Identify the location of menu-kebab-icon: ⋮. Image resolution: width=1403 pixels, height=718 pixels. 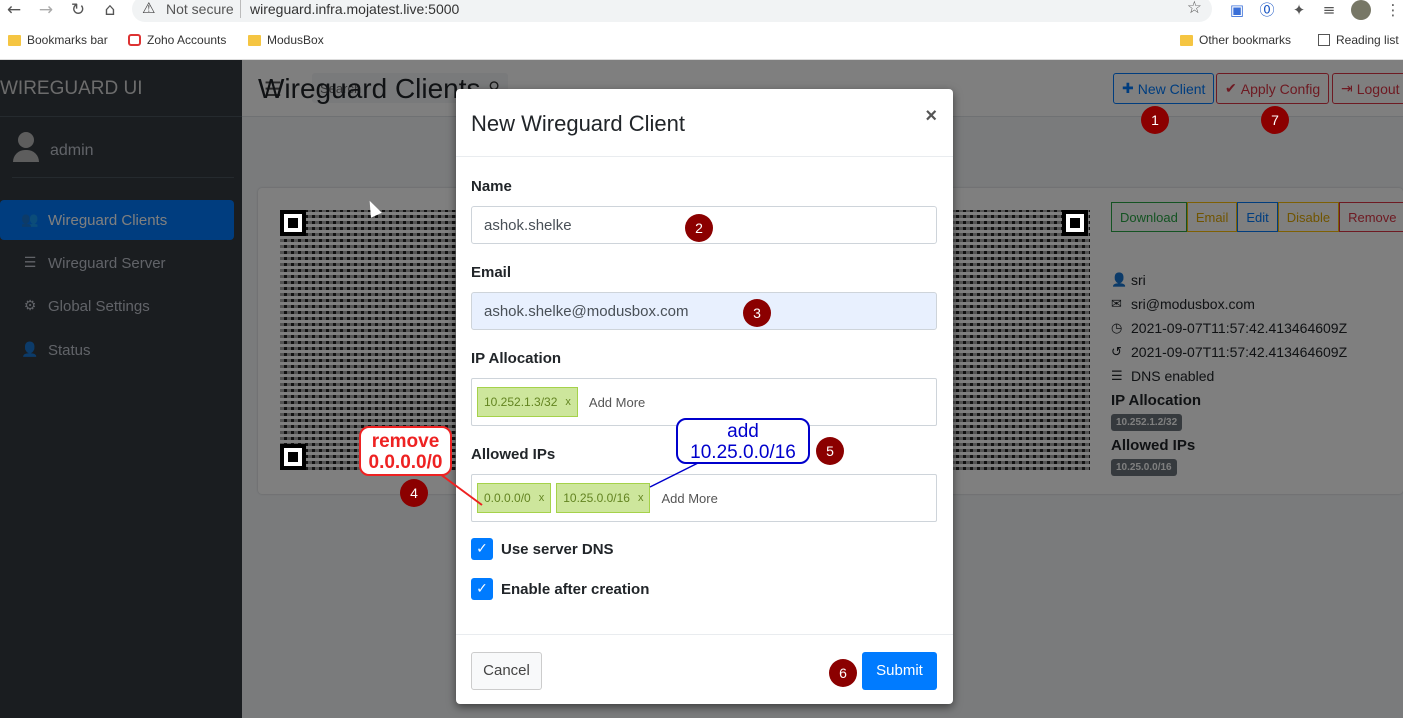
(1393, 10).